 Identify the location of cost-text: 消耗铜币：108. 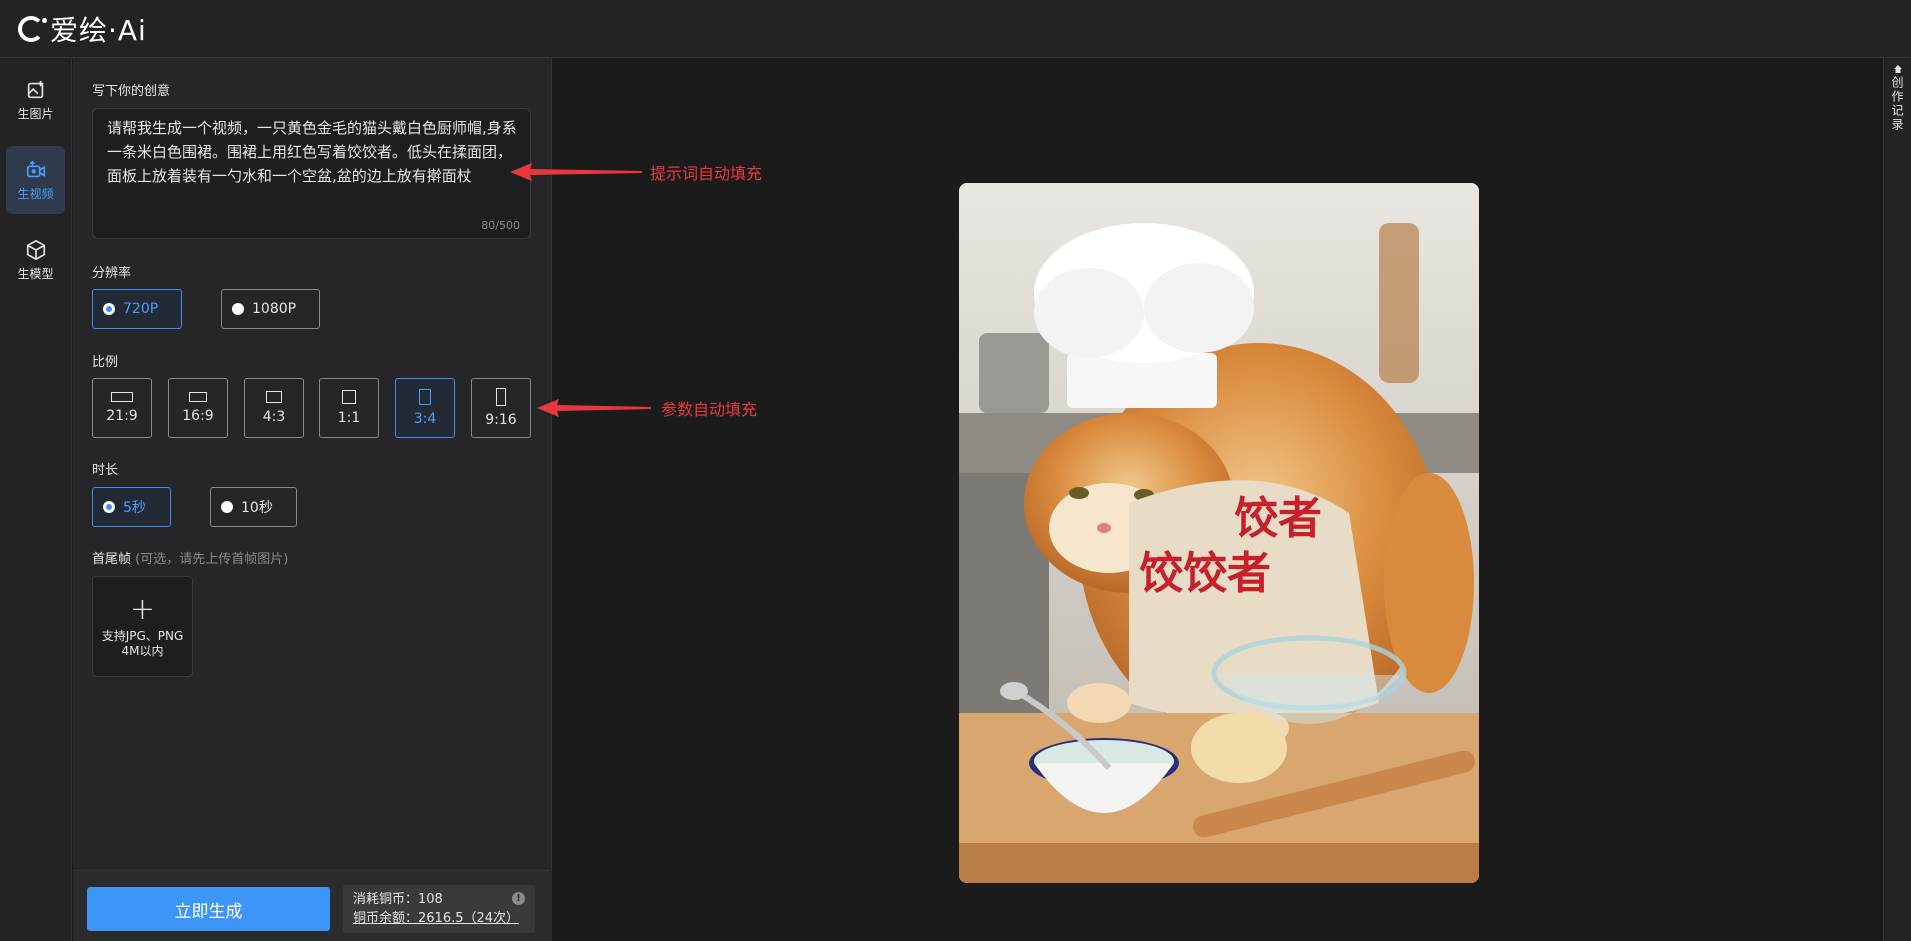
(398, 899).